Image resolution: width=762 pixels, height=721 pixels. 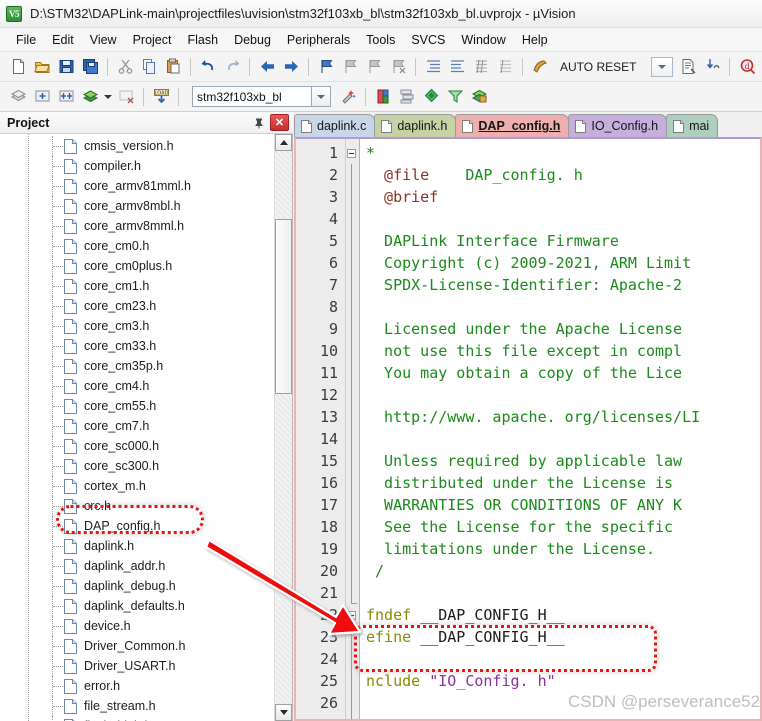 What do you see at coordinates (712, 67) in the screenshot?
I see `configure-icon` at bounding box center [712, 67].